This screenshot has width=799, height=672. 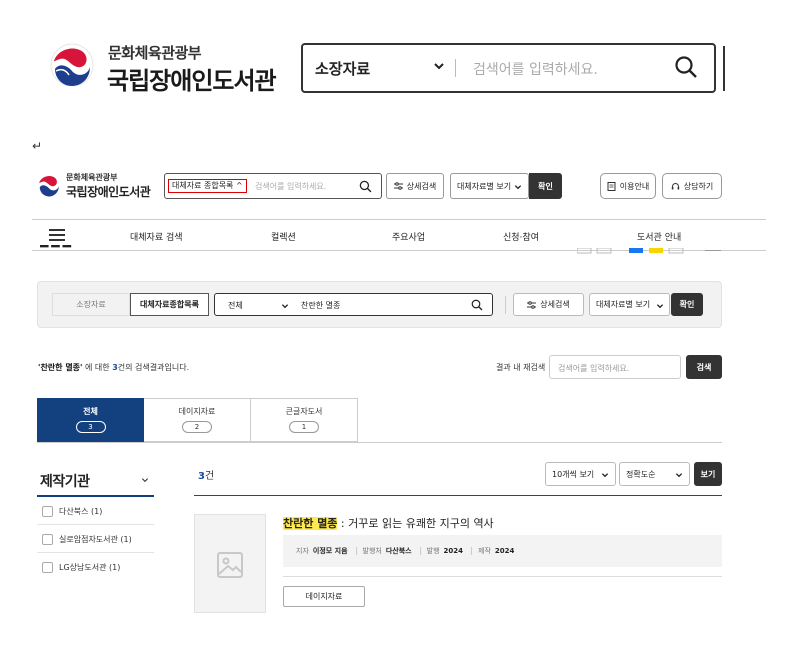 I want to click on results-divider, so click(x=458, y=495).